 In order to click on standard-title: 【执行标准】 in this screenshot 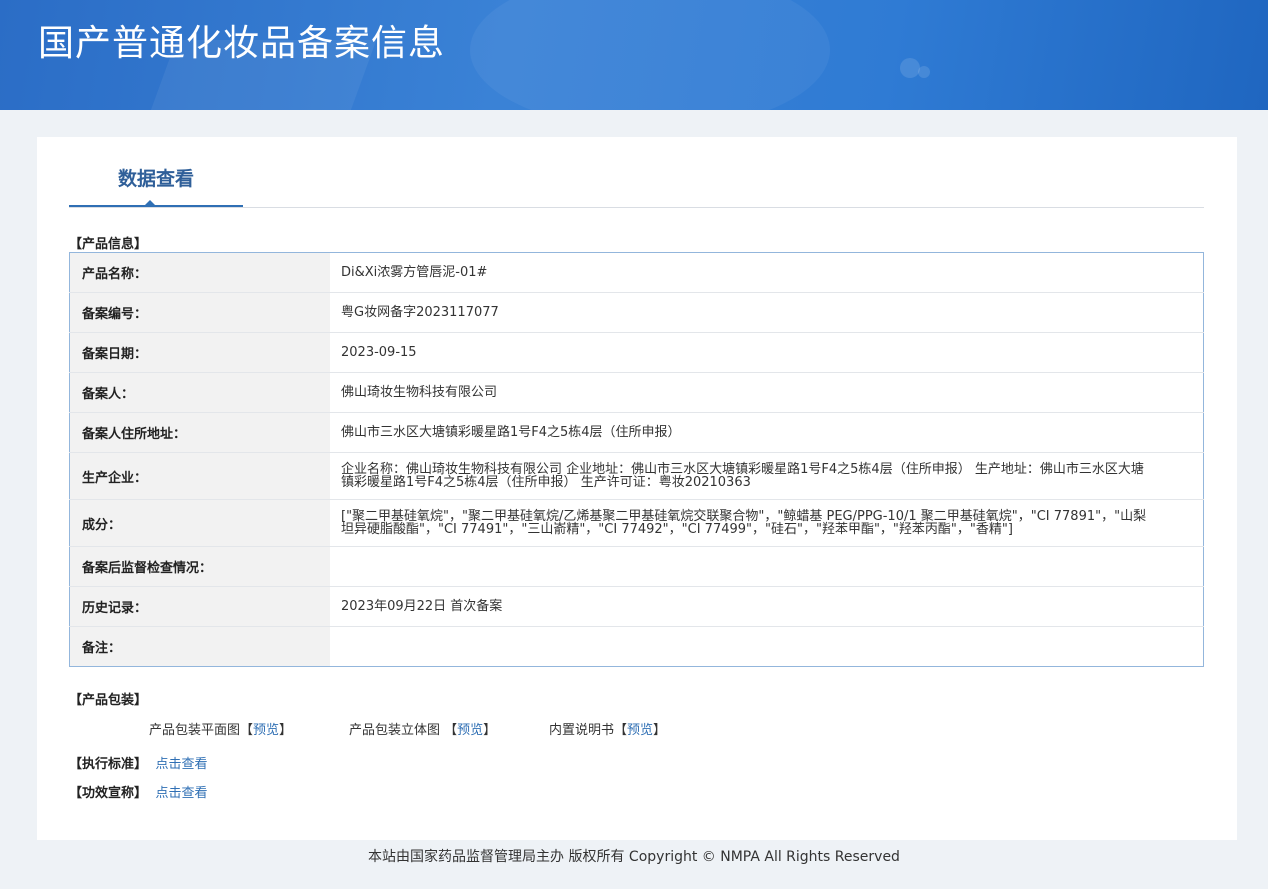, I will do `click(108, 764)`.